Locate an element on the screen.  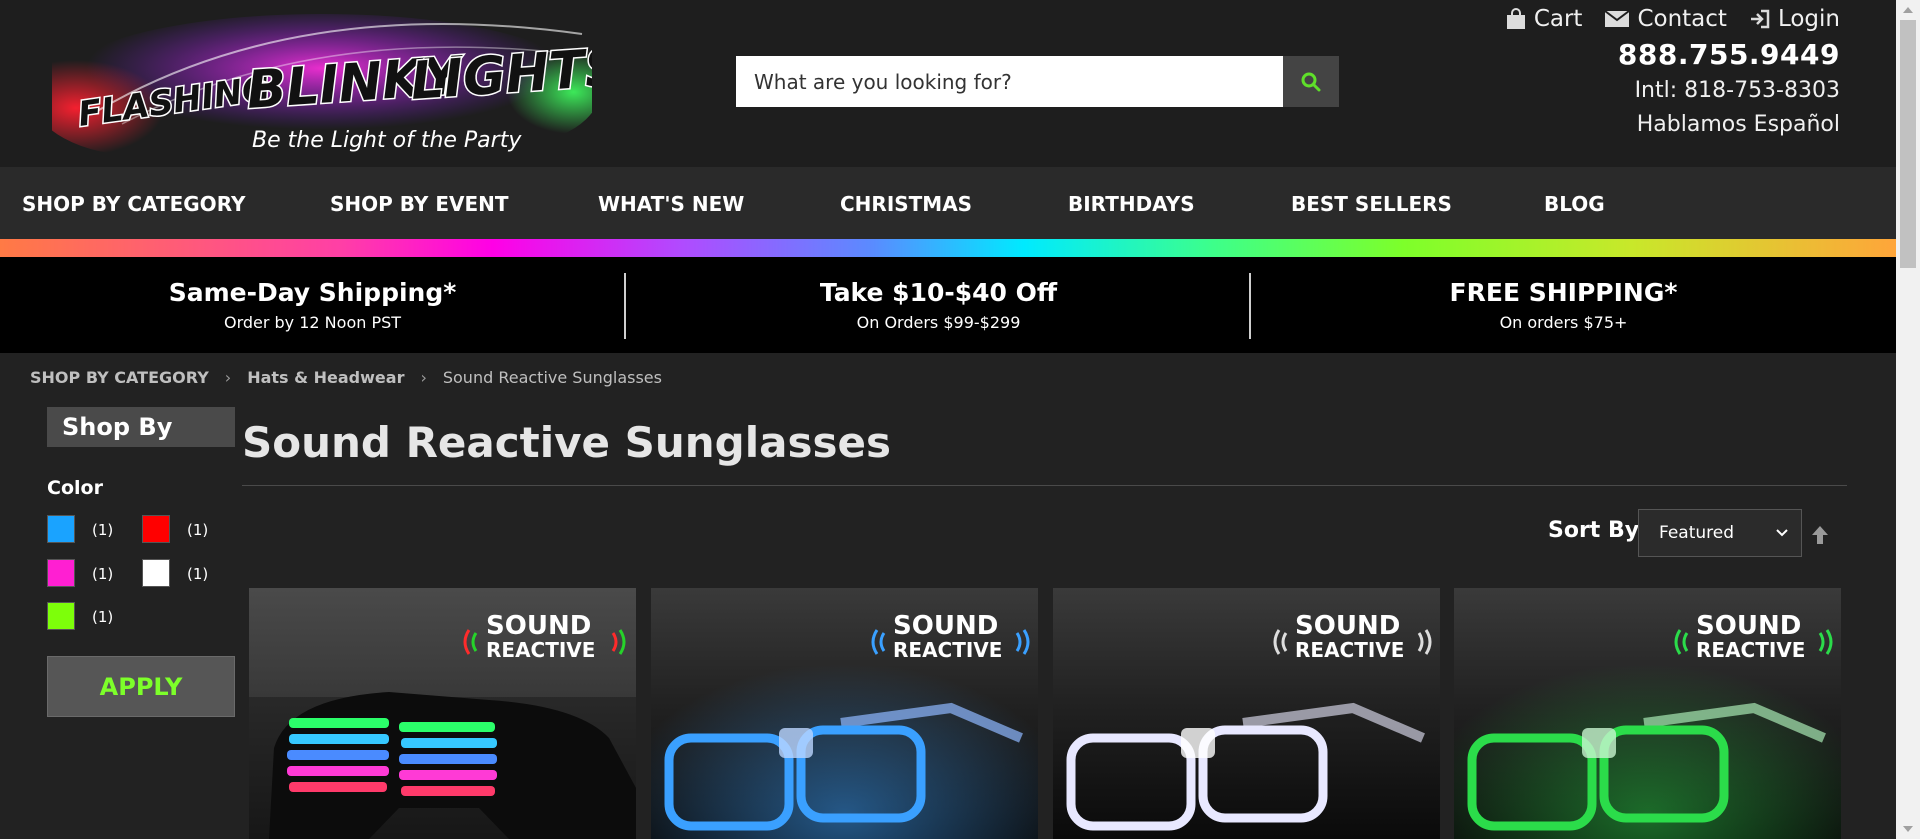
promo-subtitle: On Orders $99-$299 is located at coordinates (938, 322).